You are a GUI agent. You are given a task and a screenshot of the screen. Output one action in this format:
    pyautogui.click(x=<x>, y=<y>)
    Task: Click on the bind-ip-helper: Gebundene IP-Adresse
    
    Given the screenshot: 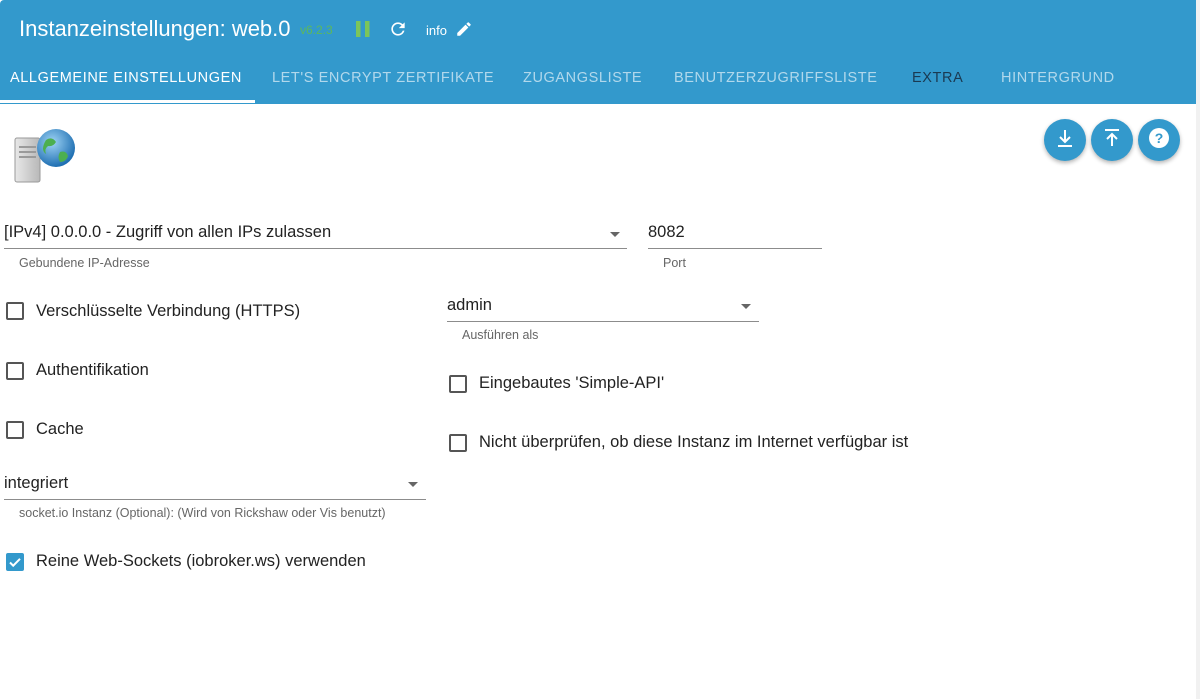 What is the action you would take?
    pyautogui.click(x=84, y=263)
    